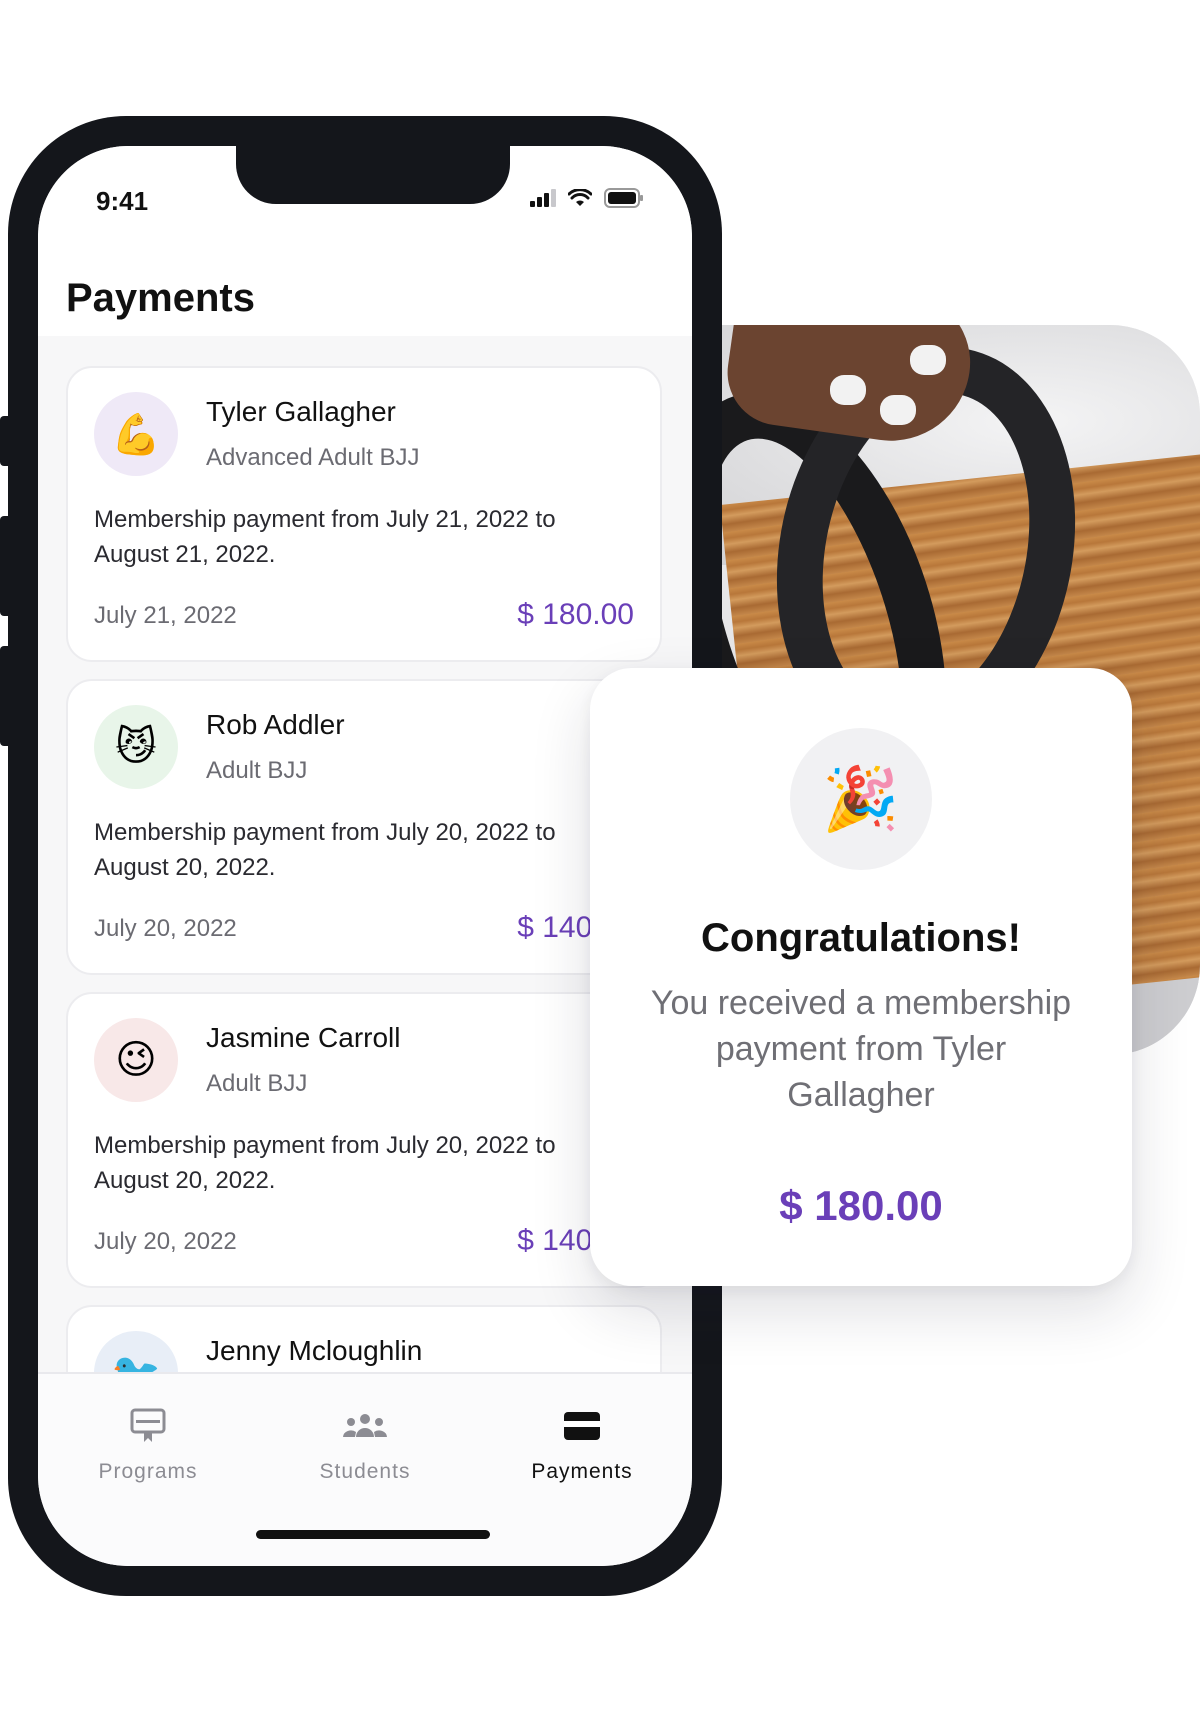 Image resolution: width=1200 pixels, height=1714 pixels. Describe the element at coordinates (365, 1426) in the screenshot. I see `students-icon` at that location.